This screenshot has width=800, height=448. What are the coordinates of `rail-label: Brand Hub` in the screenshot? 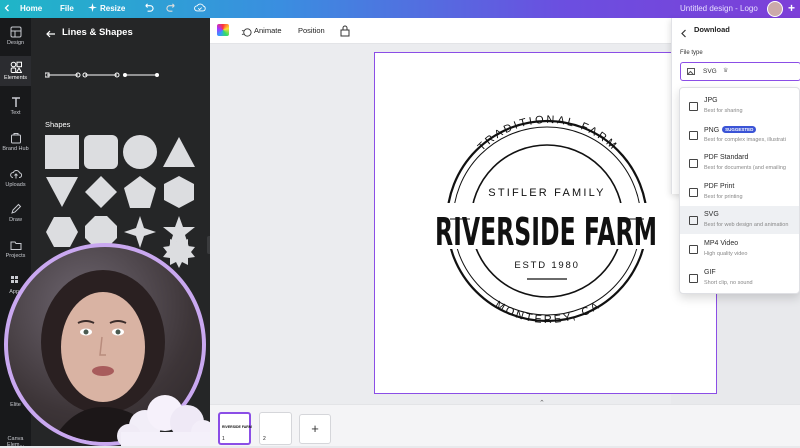 It's located at (15, 149).